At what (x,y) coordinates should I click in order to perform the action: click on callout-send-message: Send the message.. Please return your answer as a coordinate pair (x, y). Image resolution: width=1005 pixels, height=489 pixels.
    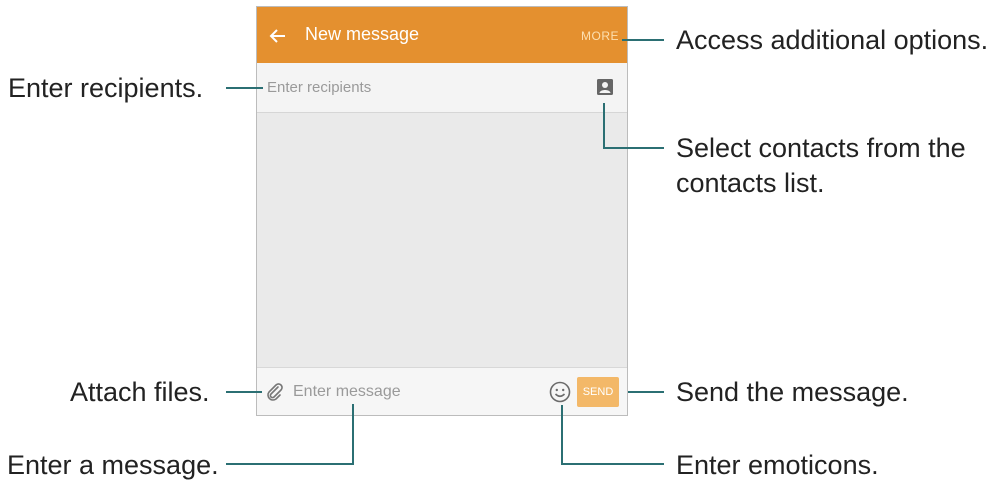
    Looking at the image, I should click on (792, 392).